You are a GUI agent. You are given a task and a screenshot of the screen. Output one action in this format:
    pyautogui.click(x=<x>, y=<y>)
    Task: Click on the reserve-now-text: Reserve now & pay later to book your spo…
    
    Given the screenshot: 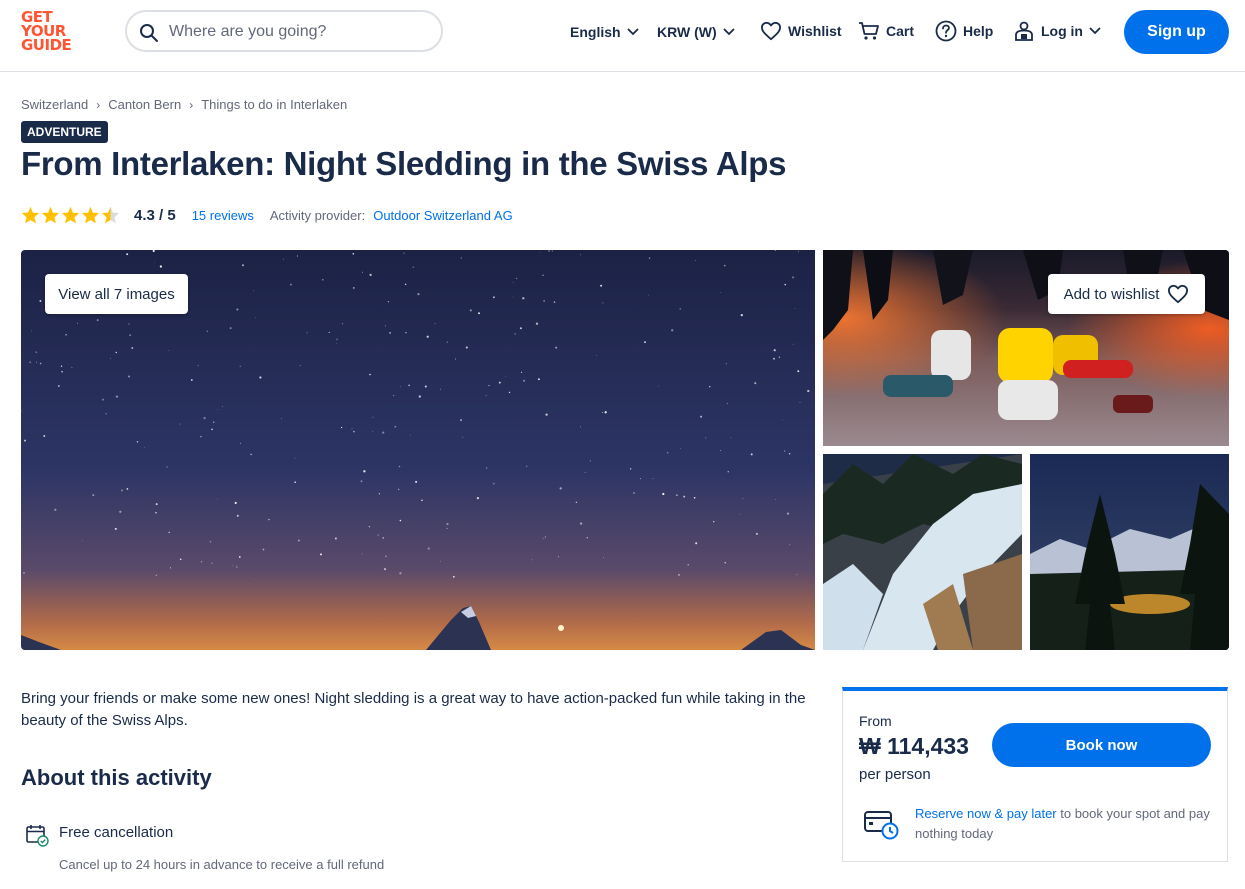 What is the action you would take?
    pyautogui.click(x=1065, y=824)
    